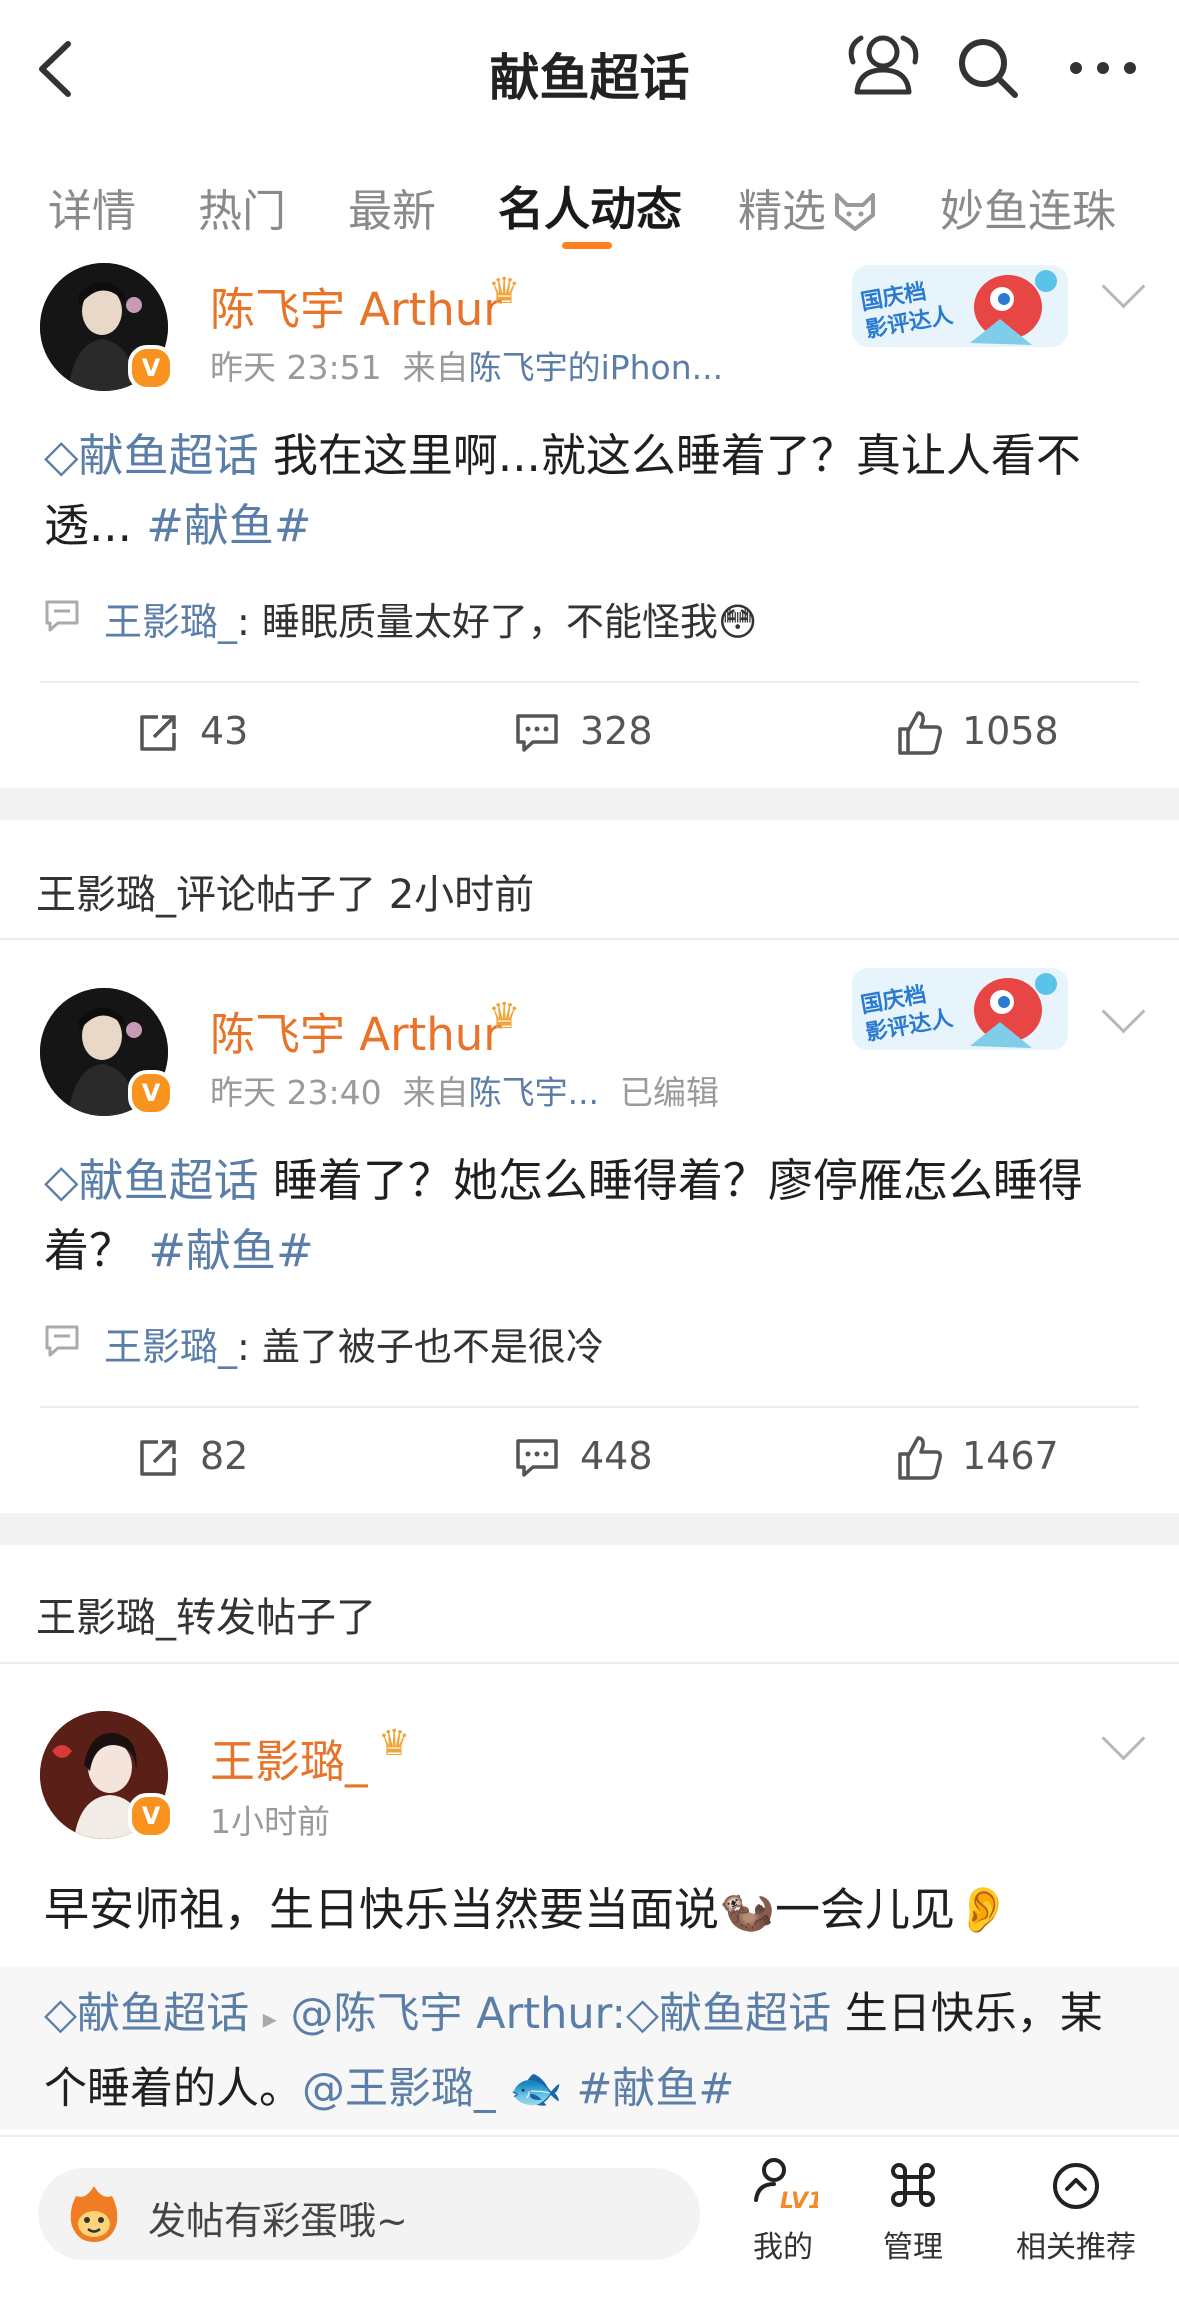 Image resolution: width=1179 pixels, height=2315 pixels. I want to click on top-bar: 献鱼超话, so click(589, 67).